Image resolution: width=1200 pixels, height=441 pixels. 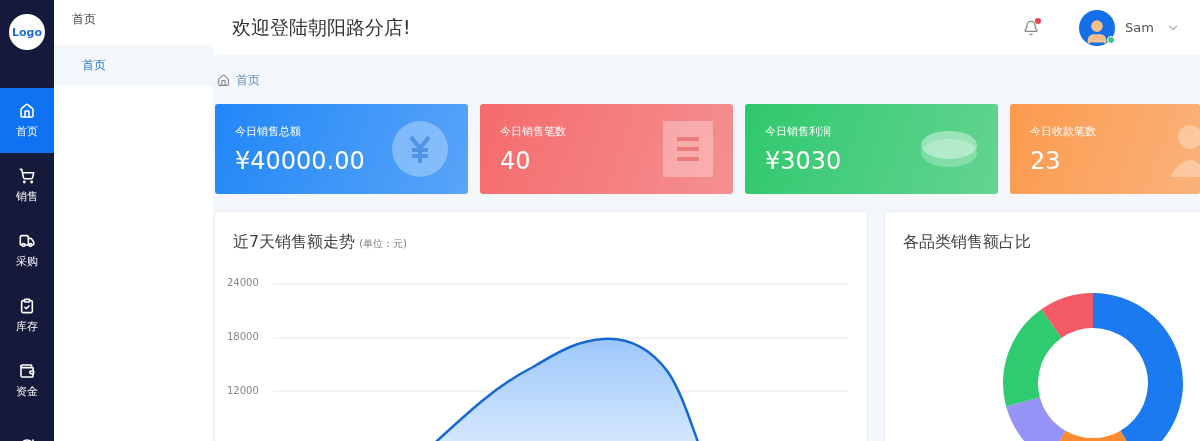 I want to click on stat-value: 23, so click(x=1046, y=160).